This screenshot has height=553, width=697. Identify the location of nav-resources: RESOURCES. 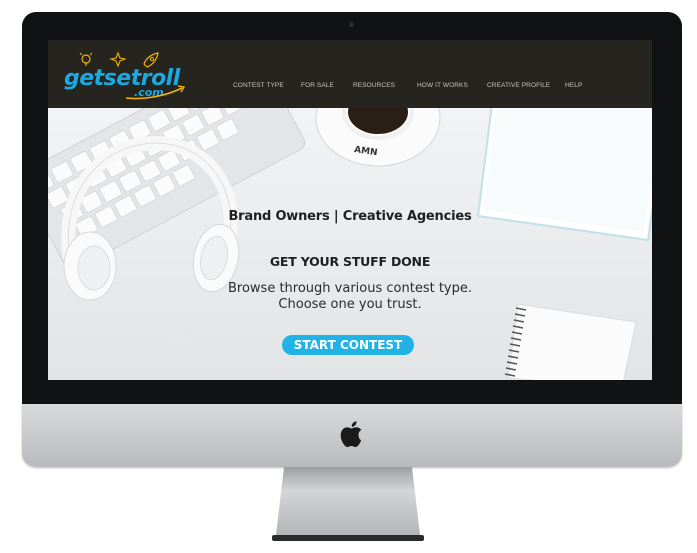
(385, 88).